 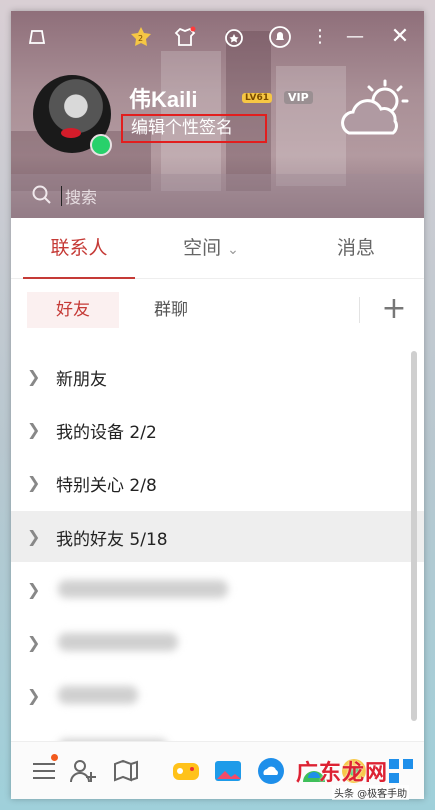 What do you see at coordinates (355, 37) in the screenshot?
I see `minimize-icon: —` at bounding box center [355, 37].